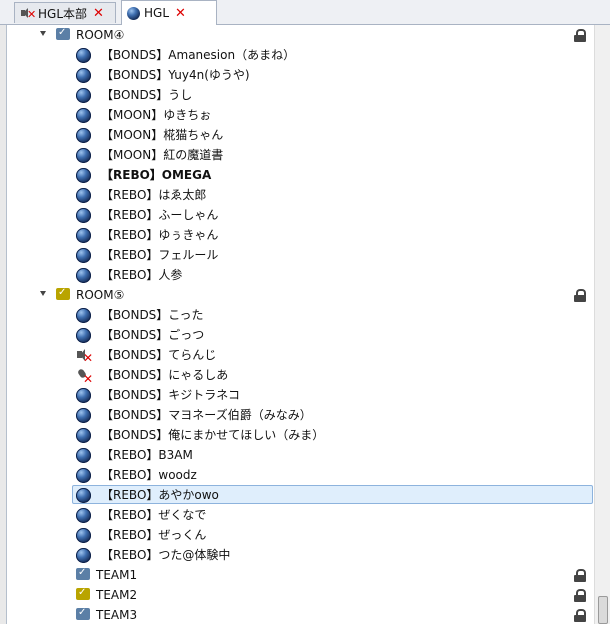 This screenshot has height=624, width=610. Describe the element at coordinates (301, 455) in the screenshot. I see `member-row: 【REBO】B3AM` at that location.